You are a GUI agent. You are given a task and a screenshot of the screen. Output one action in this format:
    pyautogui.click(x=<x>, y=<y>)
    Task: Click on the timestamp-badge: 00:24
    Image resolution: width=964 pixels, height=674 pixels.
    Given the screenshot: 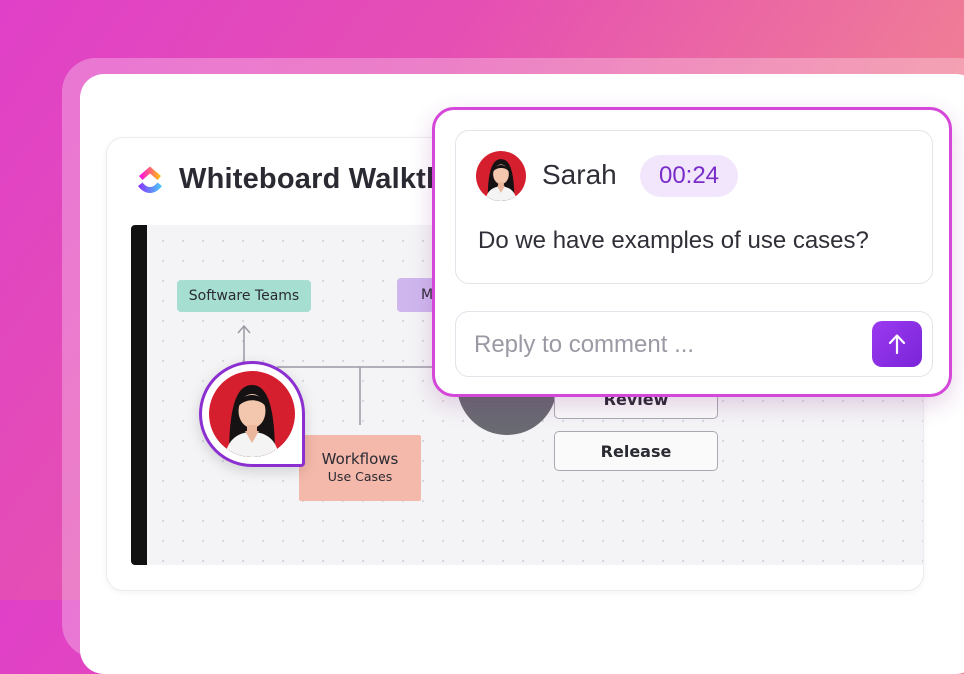 What is the action you would take?
    pyautogui.click(x=689, y=176)
    